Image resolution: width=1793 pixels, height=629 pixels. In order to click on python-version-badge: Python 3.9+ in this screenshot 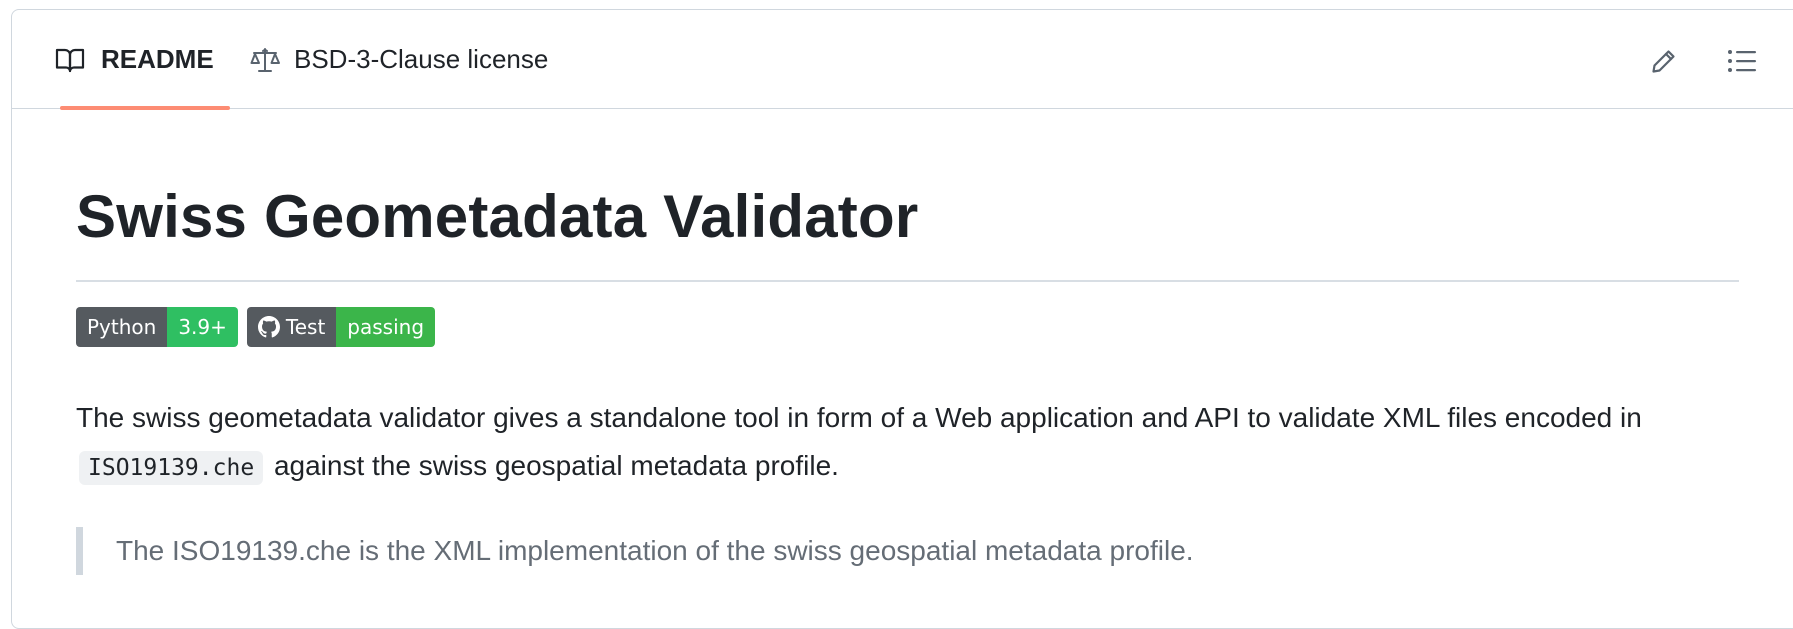, I will do `click(157, 327)`.